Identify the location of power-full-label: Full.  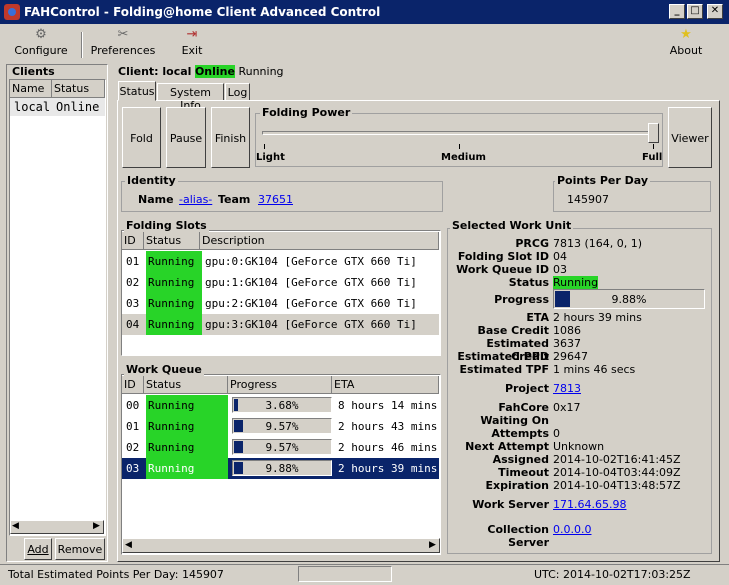
(652, 157).